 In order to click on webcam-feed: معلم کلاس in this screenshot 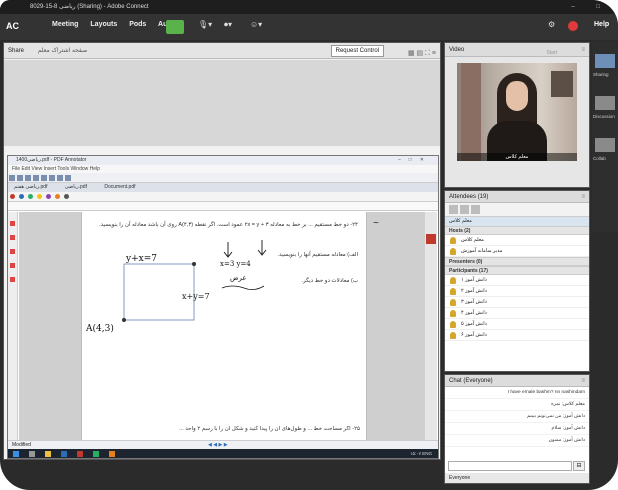, I will do `click(517, 112)`.